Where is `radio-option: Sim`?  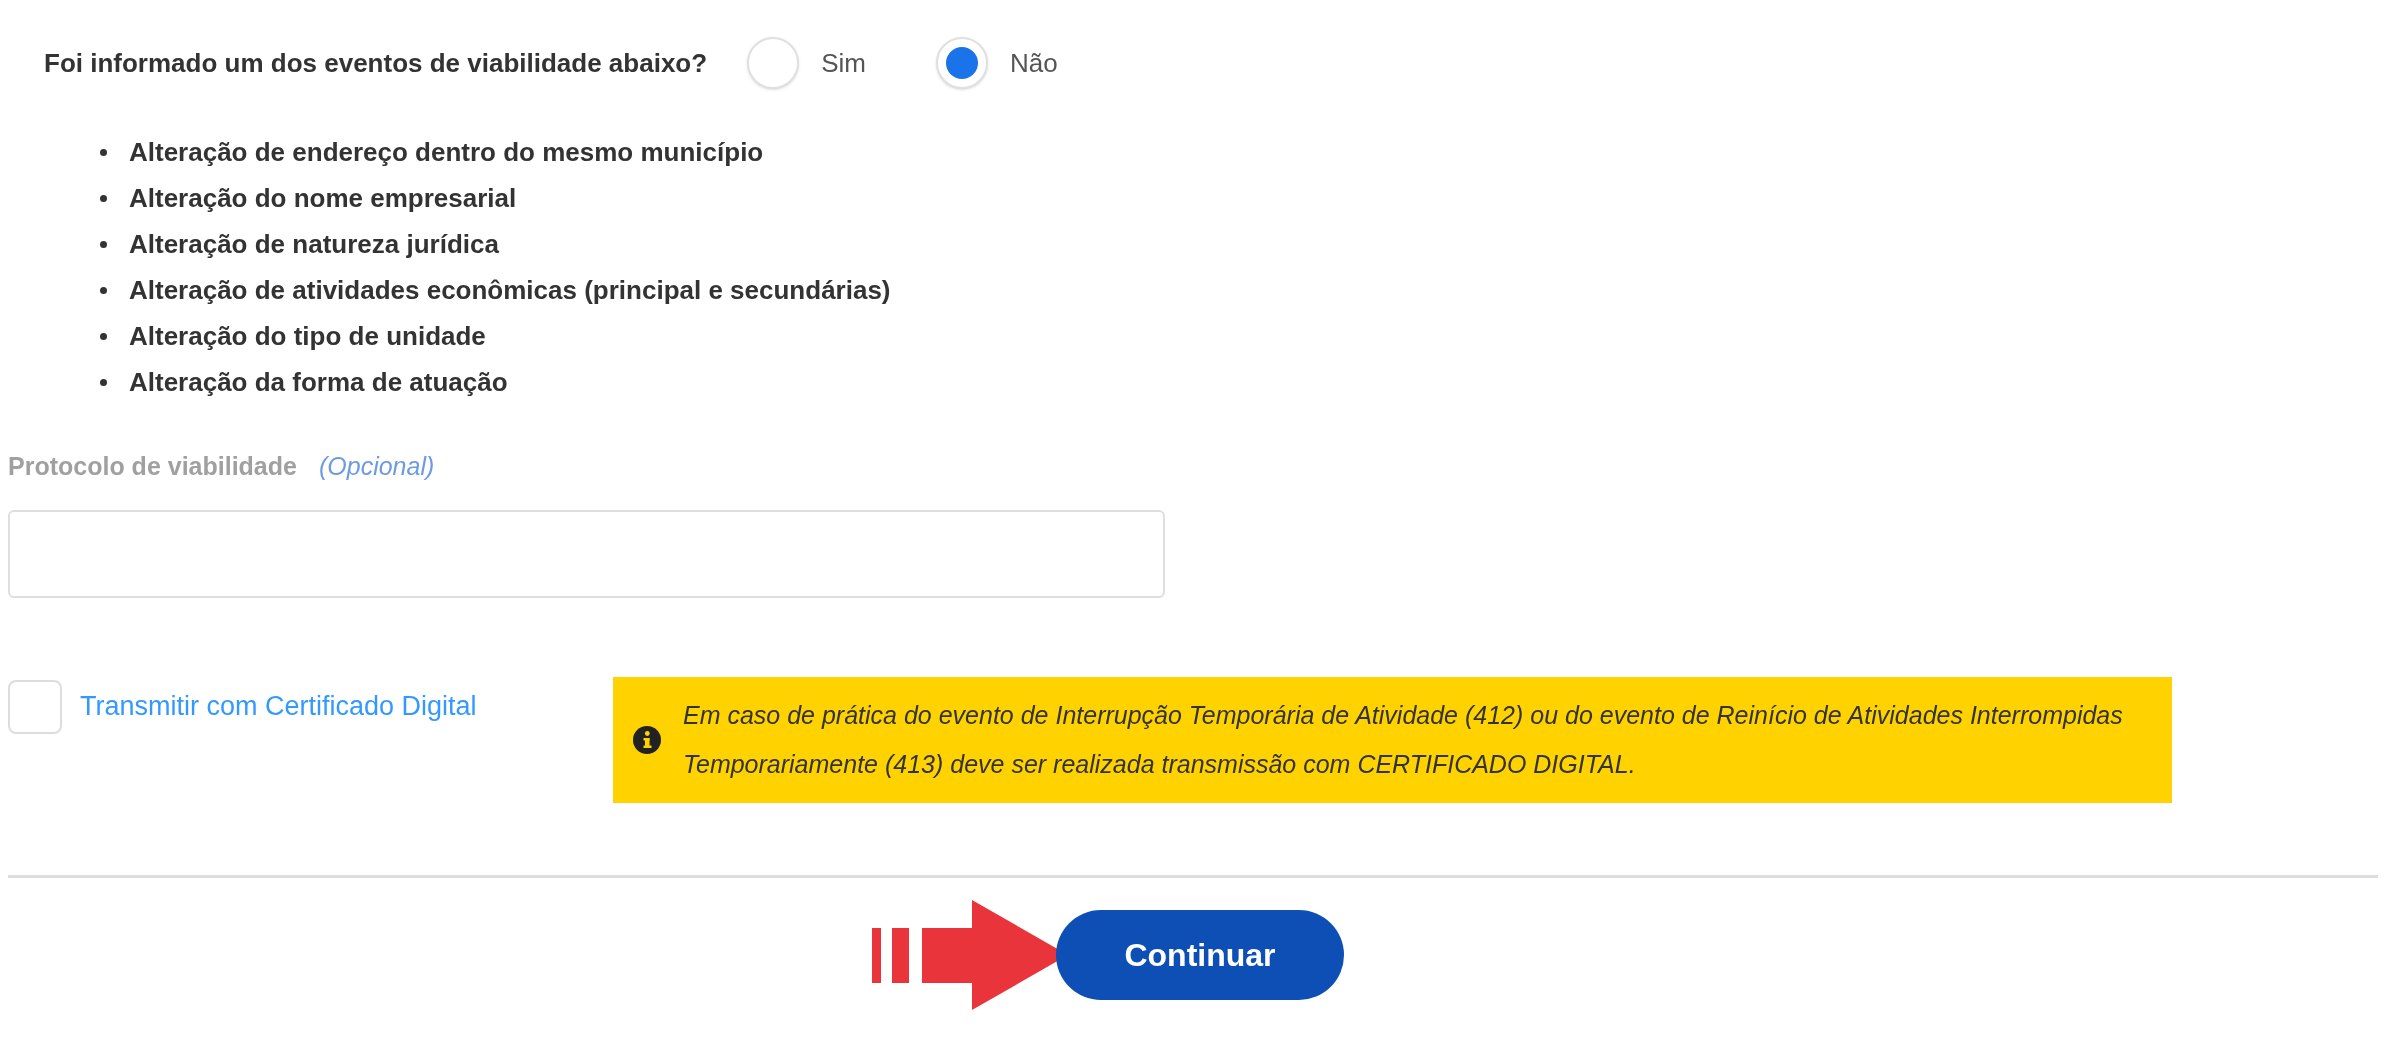
radio-option: Sim is located at coordinates (806, 63).